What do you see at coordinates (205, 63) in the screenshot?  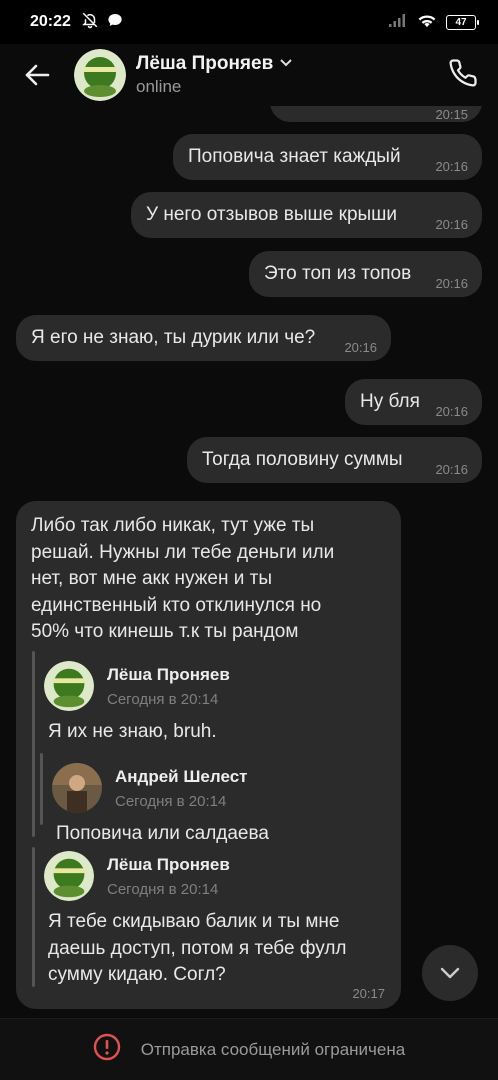 I see `contact-name: Лёша Проняев` at bounding box center [205, 63].